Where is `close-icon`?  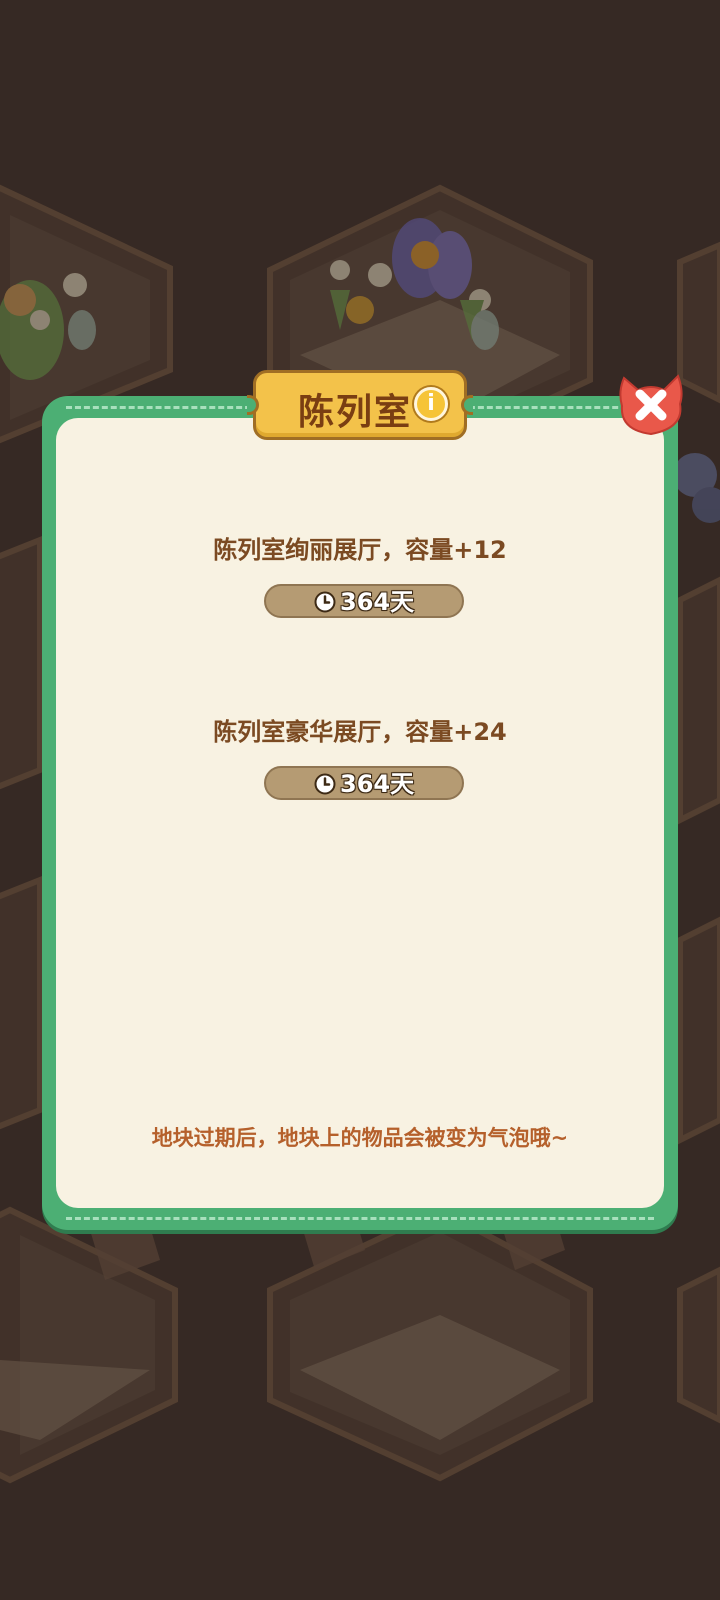 close-icon is located at coordinates (651, 405).